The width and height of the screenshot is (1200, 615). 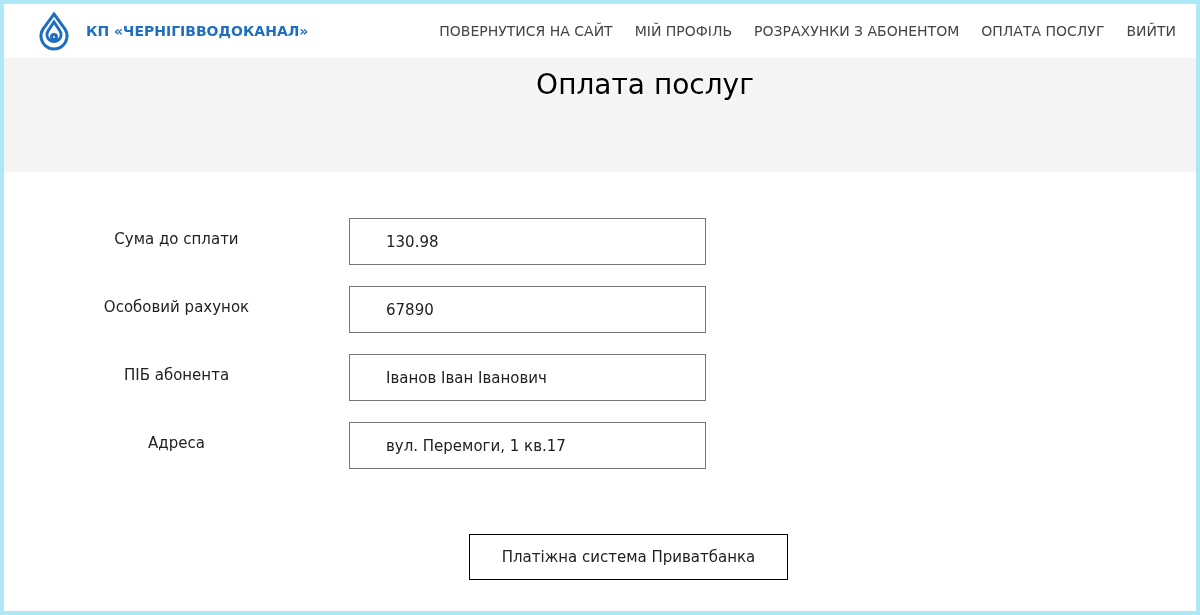 What do you see at coordinates (526, 31) in the screenshot?
I see `nav-link: ПОВЕРНУТИСЯ НА САЙТ` at bounding box center [526, 31].